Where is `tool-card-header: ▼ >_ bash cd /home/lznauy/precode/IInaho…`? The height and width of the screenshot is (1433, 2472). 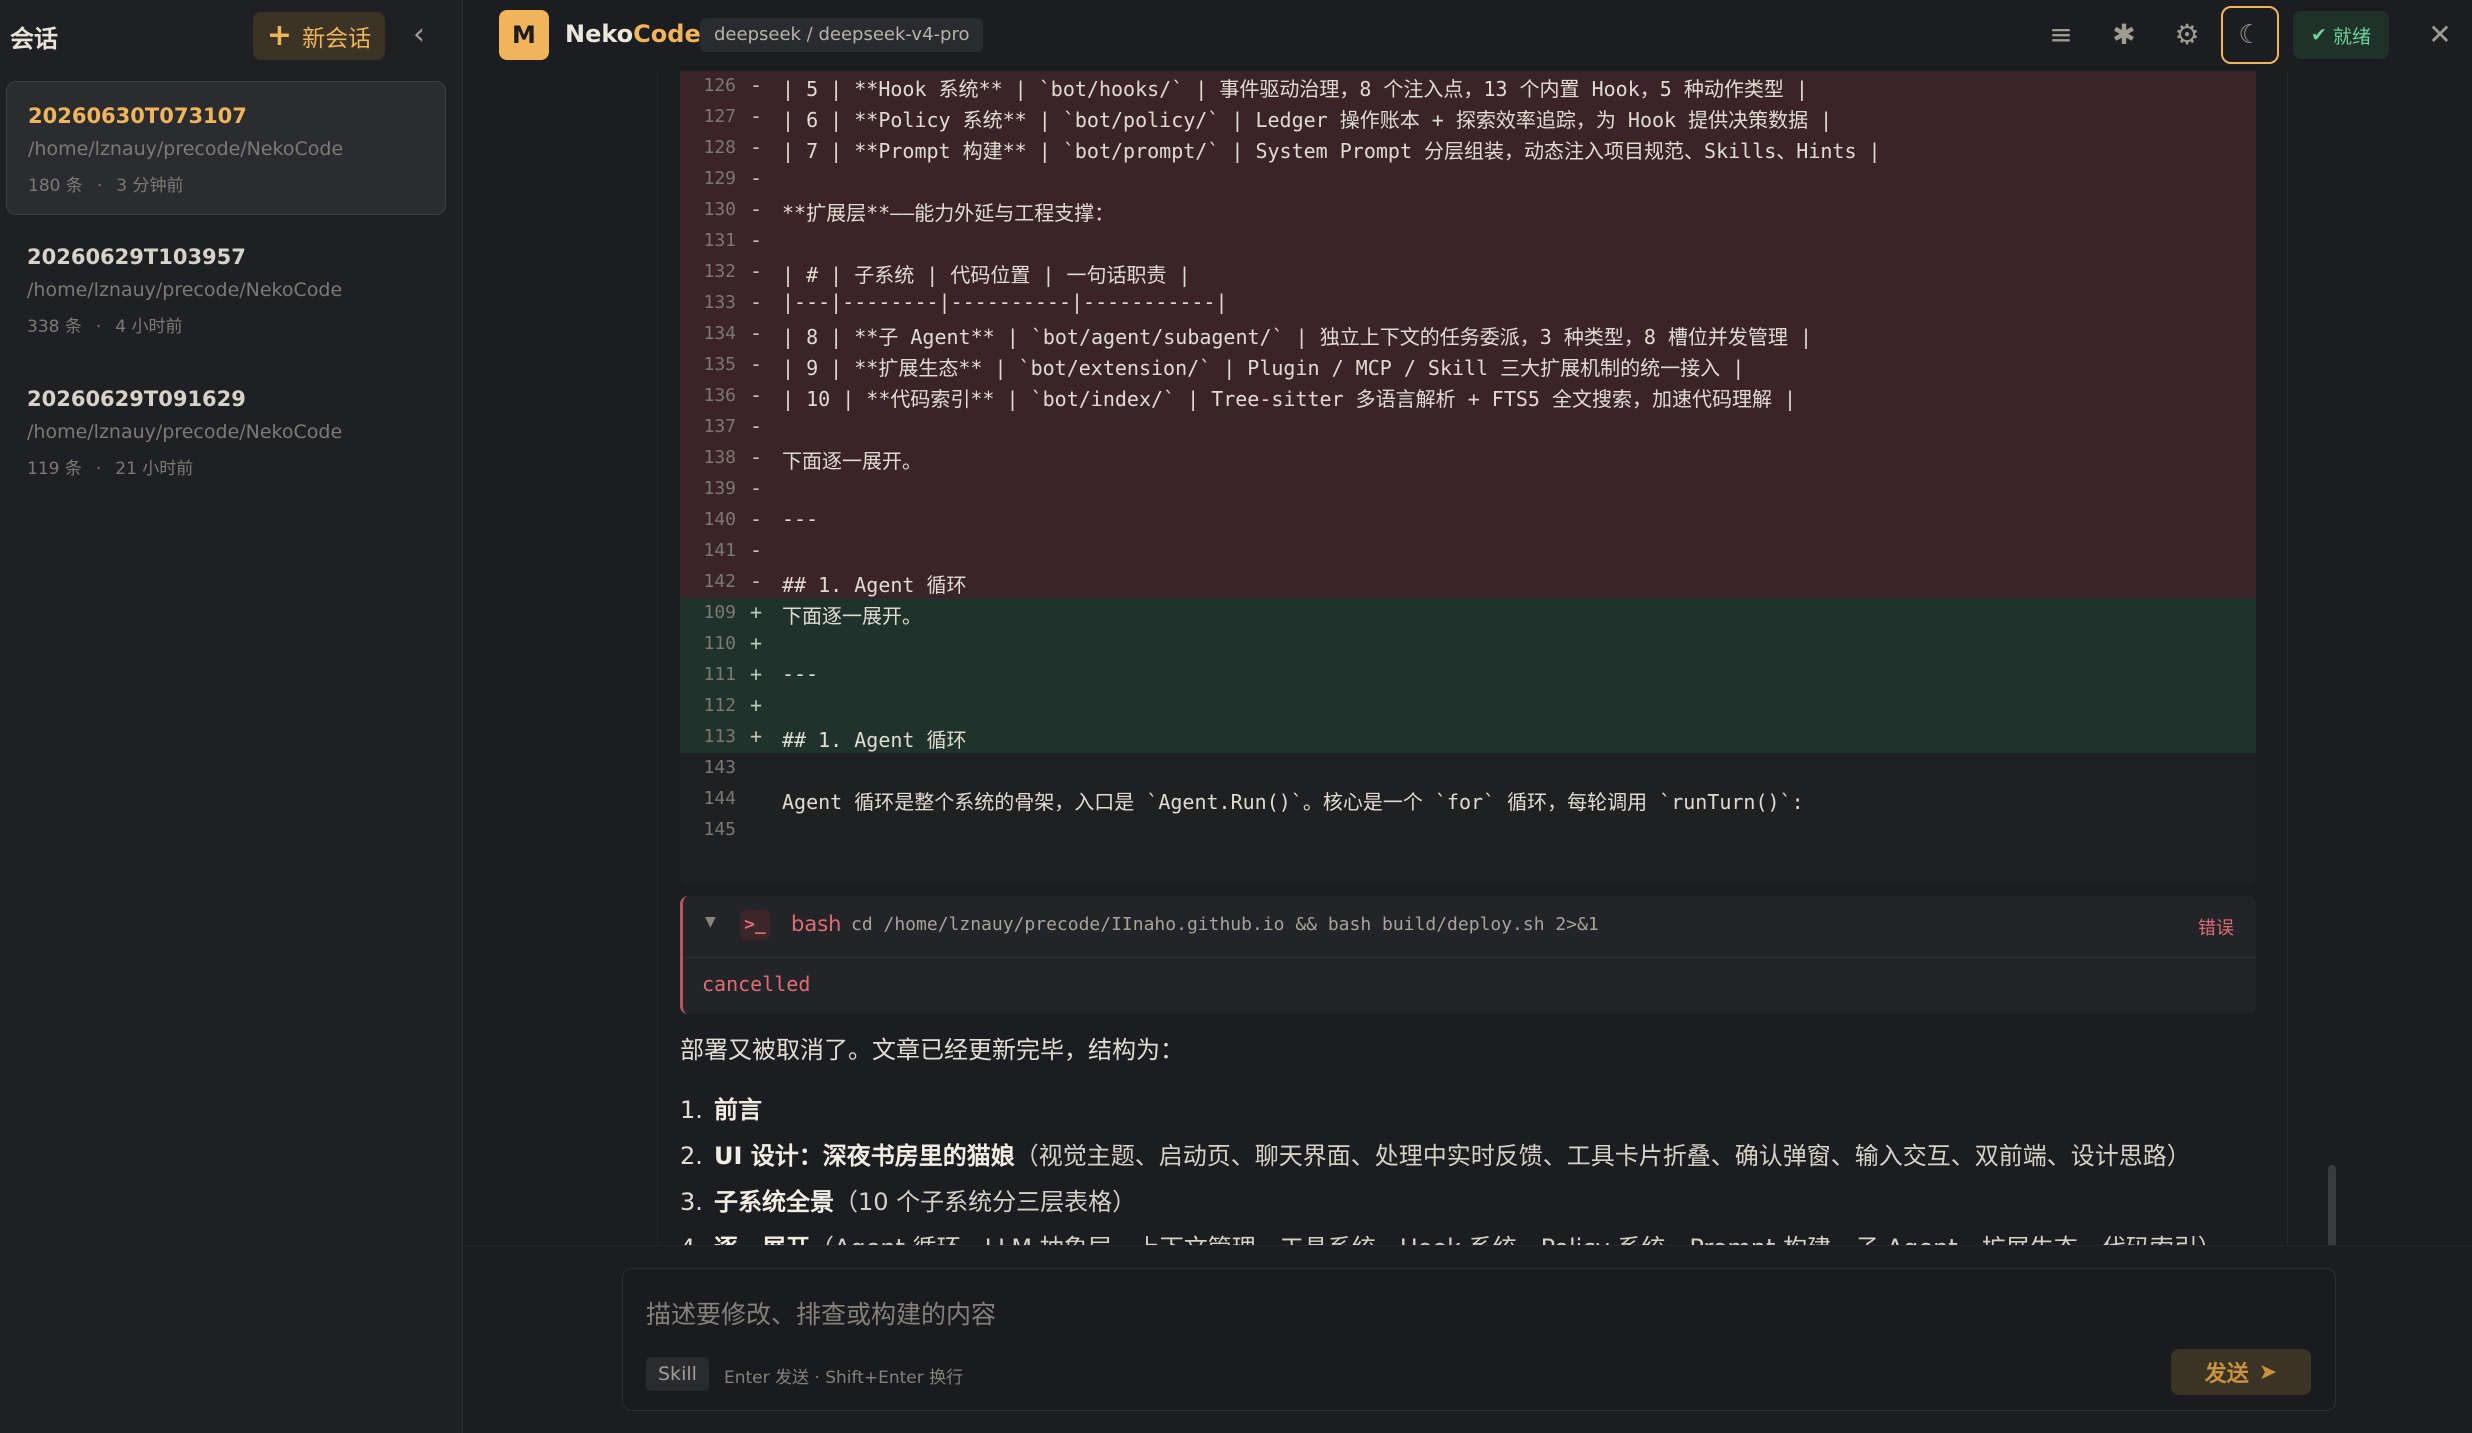 tool-card-header: ▼ >_ bash cd /home/lznauy/precode/IInaho… is located at coordinates (1469, 927).